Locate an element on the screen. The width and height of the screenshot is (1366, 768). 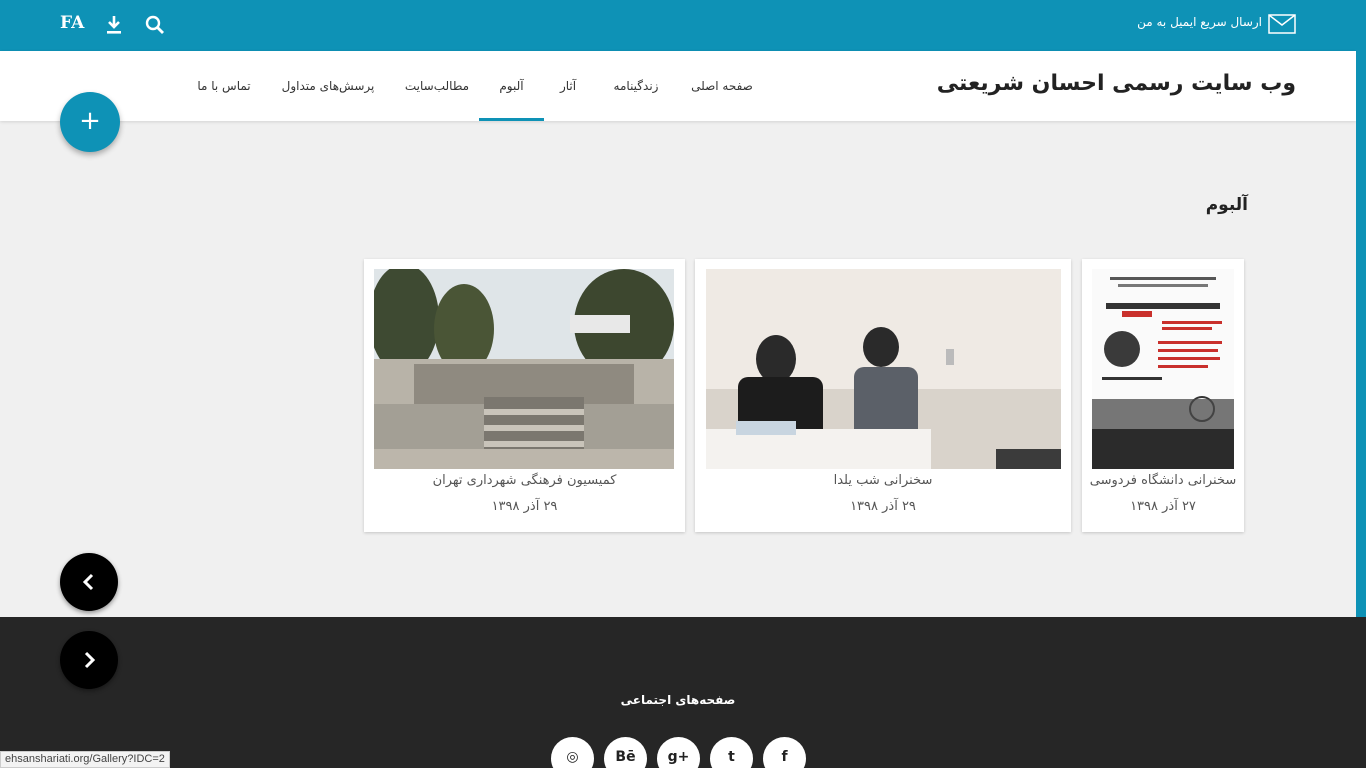
facebook-icon: f is located at coordinates (784, 757).